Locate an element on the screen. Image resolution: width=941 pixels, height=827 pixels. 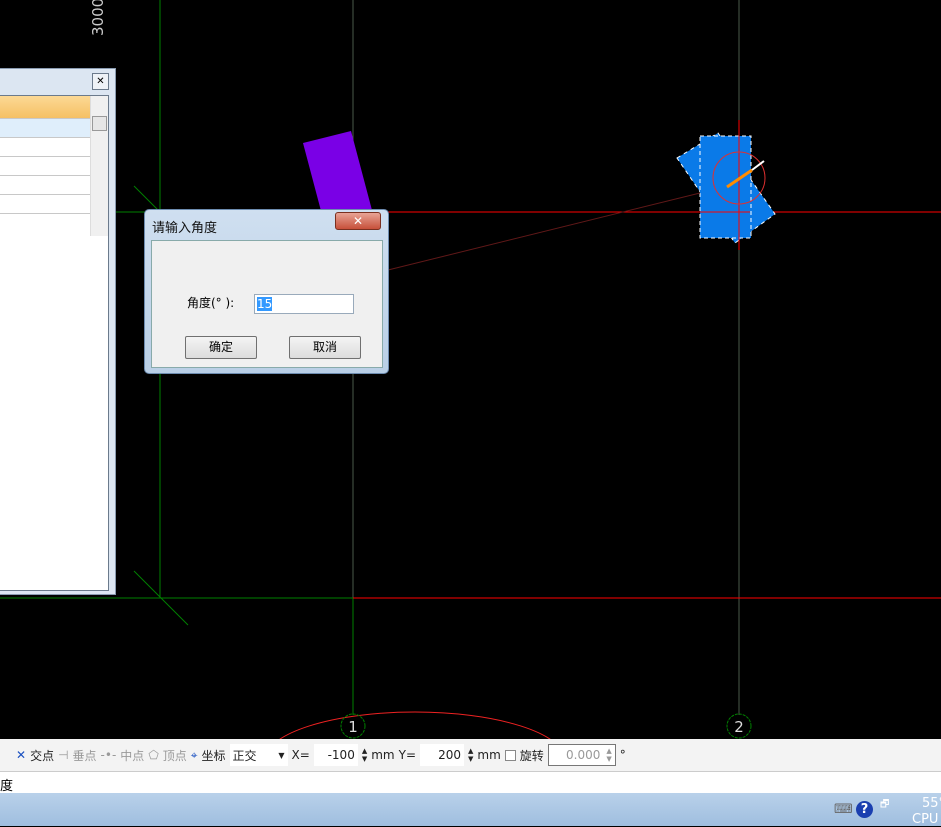
snap-vertex: 顶点 is located at coordinates (175, 755).